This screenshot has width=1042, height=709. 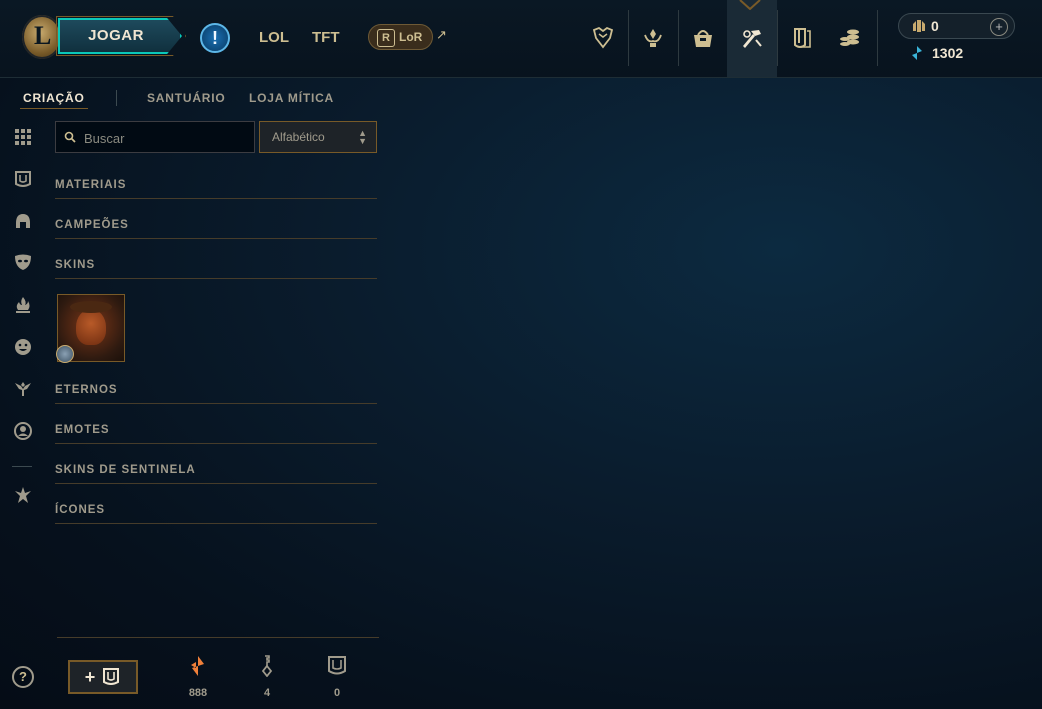 What do you see at coordinates (216, 512) in the screenshot?
I see `category-icones: ÍCONES` at bounding box center [216, 512].